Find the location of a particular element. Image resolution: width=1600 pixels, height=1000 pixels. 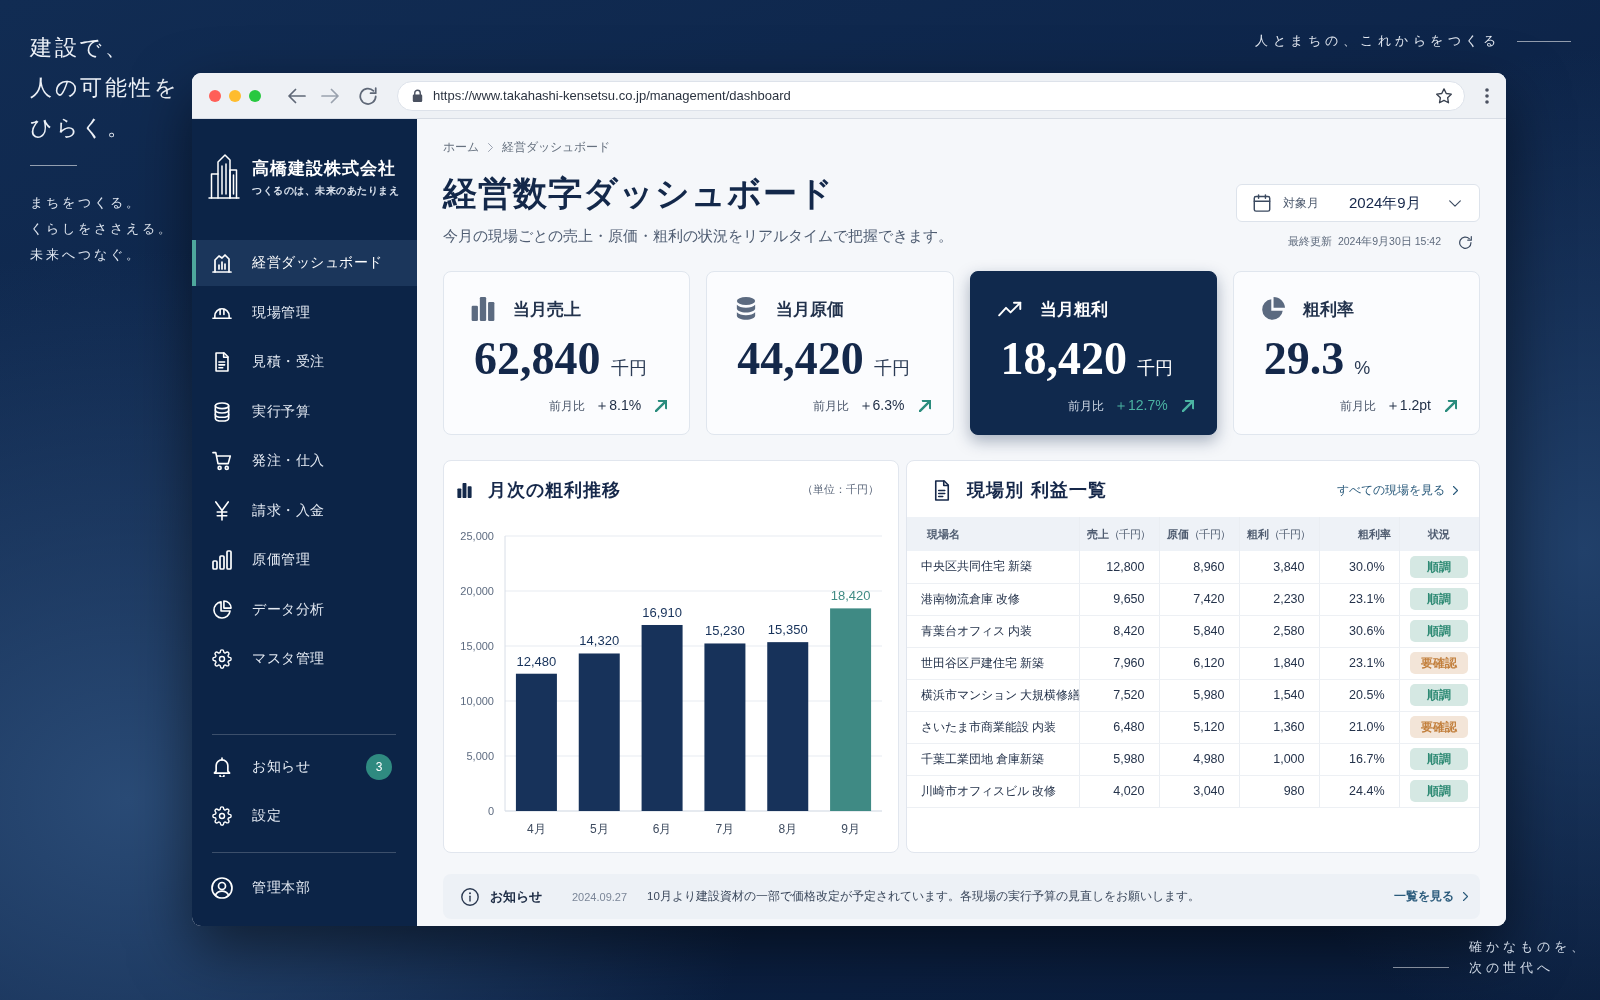

table-cell: 中央区共同住宅 新築 is located at coordinates (993, 567).